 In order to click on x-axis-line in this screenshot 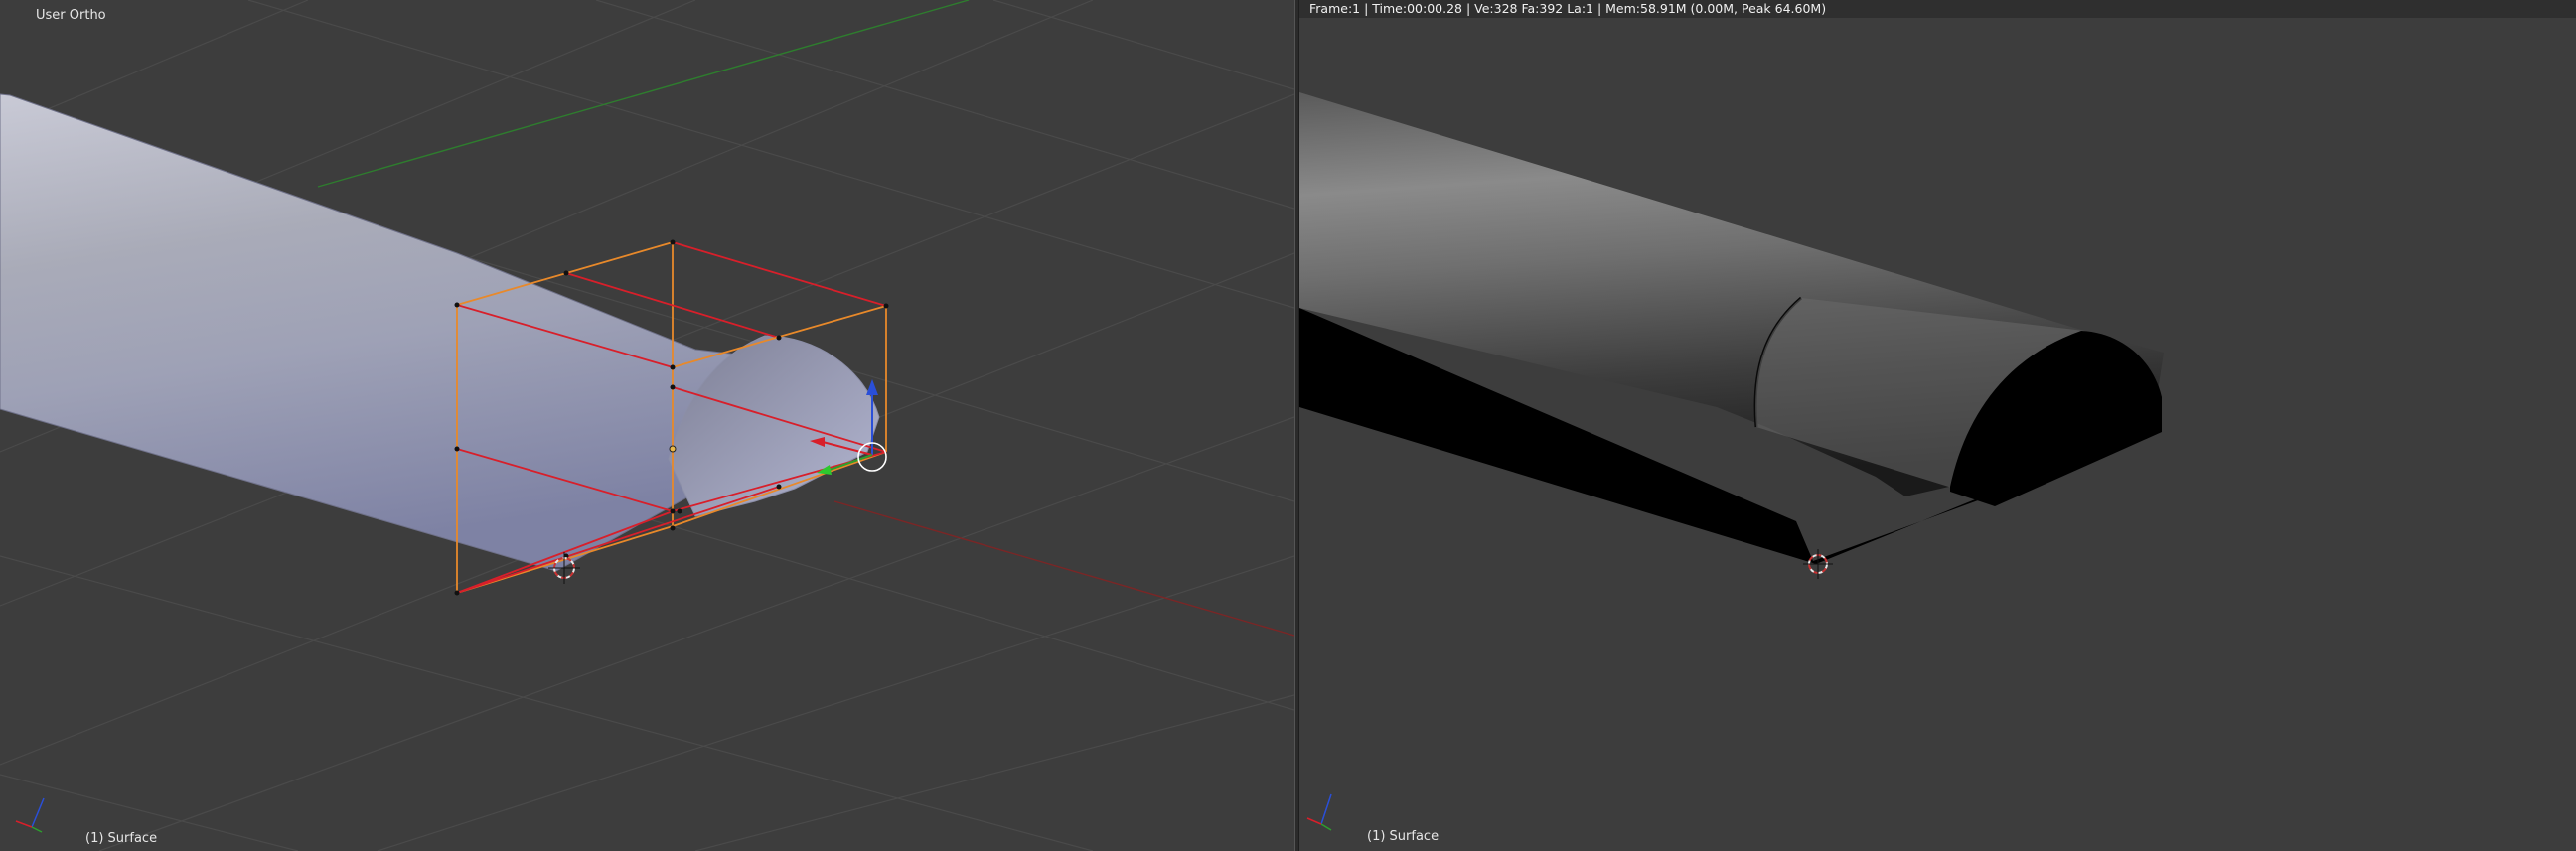, I will do `click(1063, 568)`.